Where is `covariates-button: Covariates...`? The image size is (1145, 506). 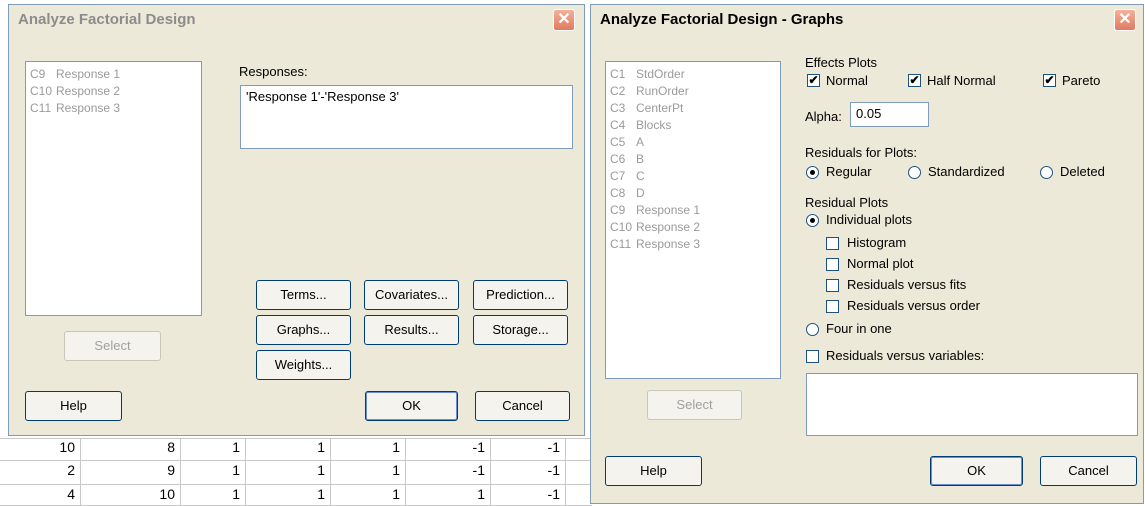
covariates-button: Covariates... is located at coordinates (411, 295).